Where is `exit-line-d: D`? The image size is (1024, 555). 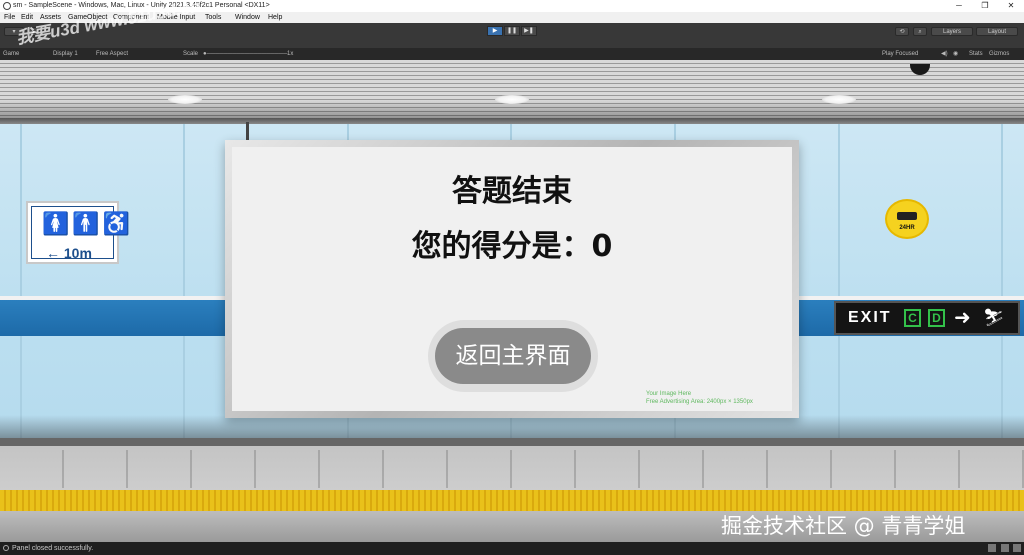
exit-line-d: D is located at coordinates (936, 318).